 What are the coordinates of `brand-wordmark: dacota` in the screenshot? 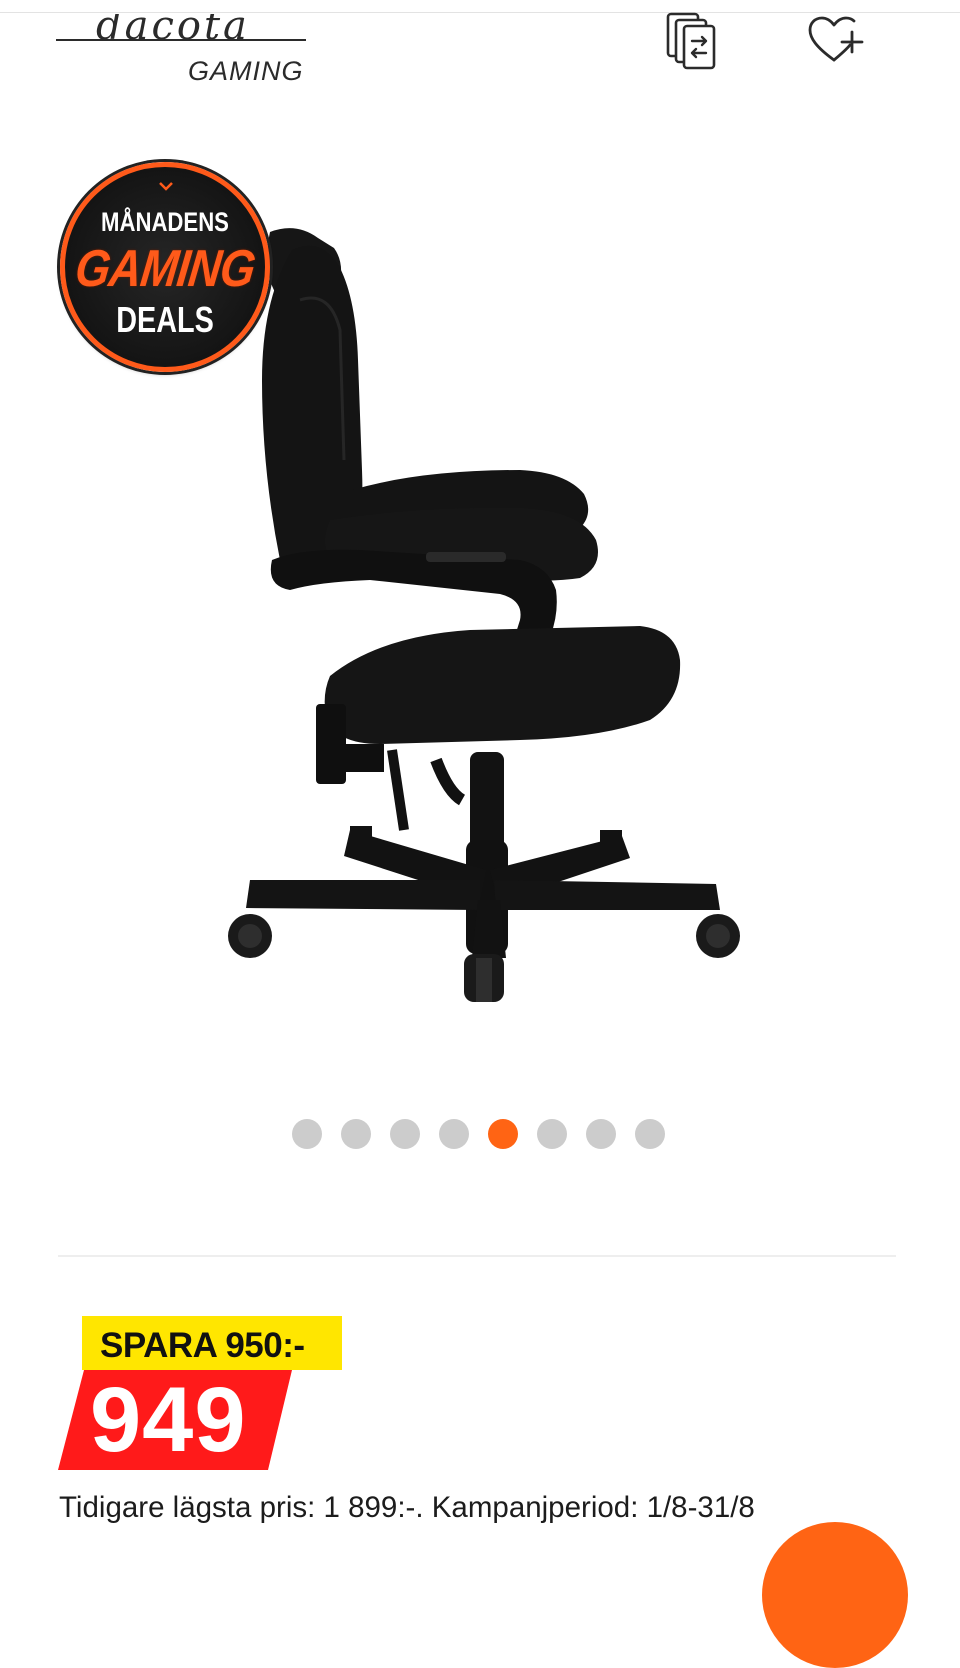 It's located at (173, 31).